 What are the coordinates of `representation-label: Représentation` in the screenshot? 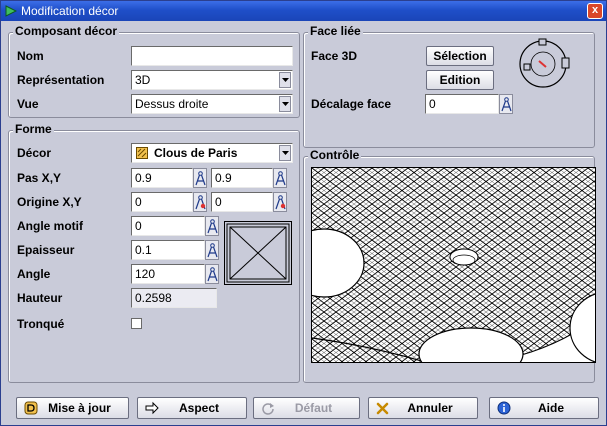 It's located at (61, 80).